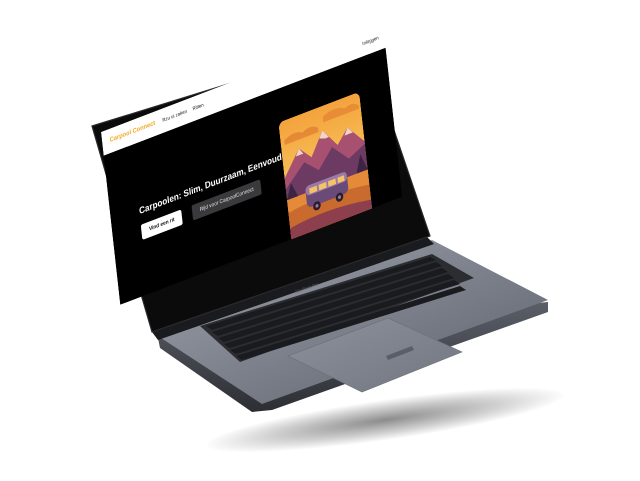 This screenshot has height=481, width=640. What do you see at coordinates (370, 41) in the screenshot?
I see `login-link: Inloggen` at bounding box center [370, 41].